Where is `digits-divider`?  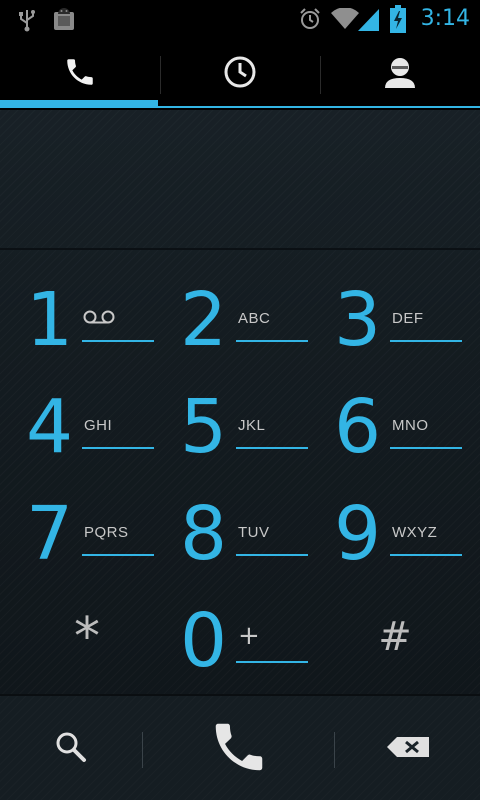
digits-divider is located at coordinates (240, 249).